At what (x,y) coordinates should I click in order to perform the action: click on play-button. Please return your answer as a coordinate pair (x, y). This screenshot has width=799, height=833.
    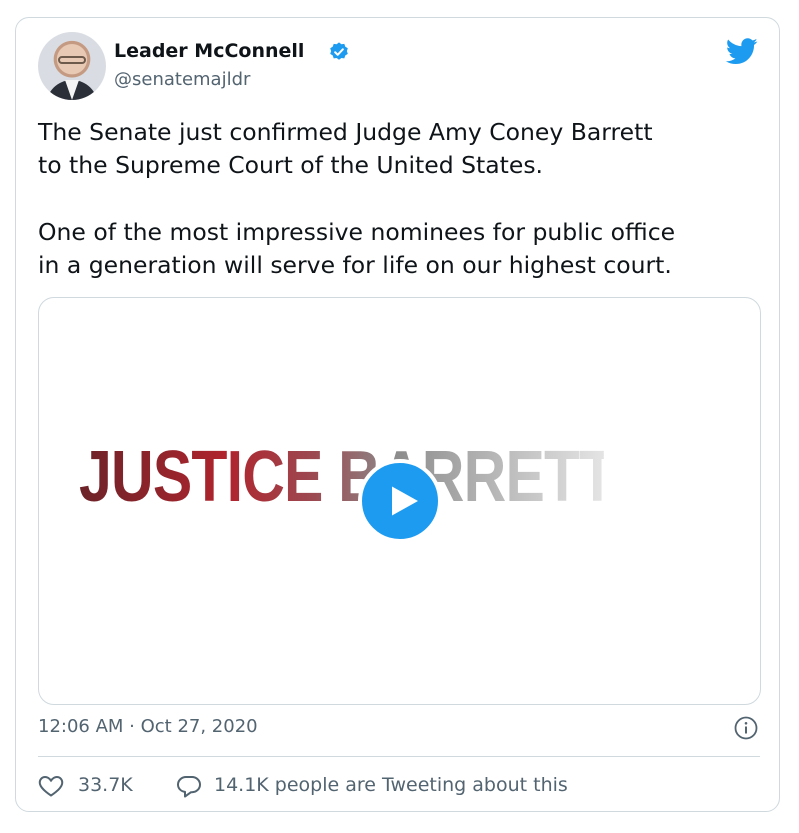
    Looking at the image, I should click on (400, 501).